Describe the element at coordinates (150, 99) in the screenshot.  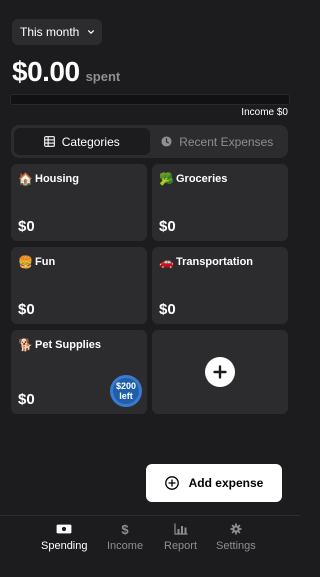
I see `spending-progress-bar` at that location.